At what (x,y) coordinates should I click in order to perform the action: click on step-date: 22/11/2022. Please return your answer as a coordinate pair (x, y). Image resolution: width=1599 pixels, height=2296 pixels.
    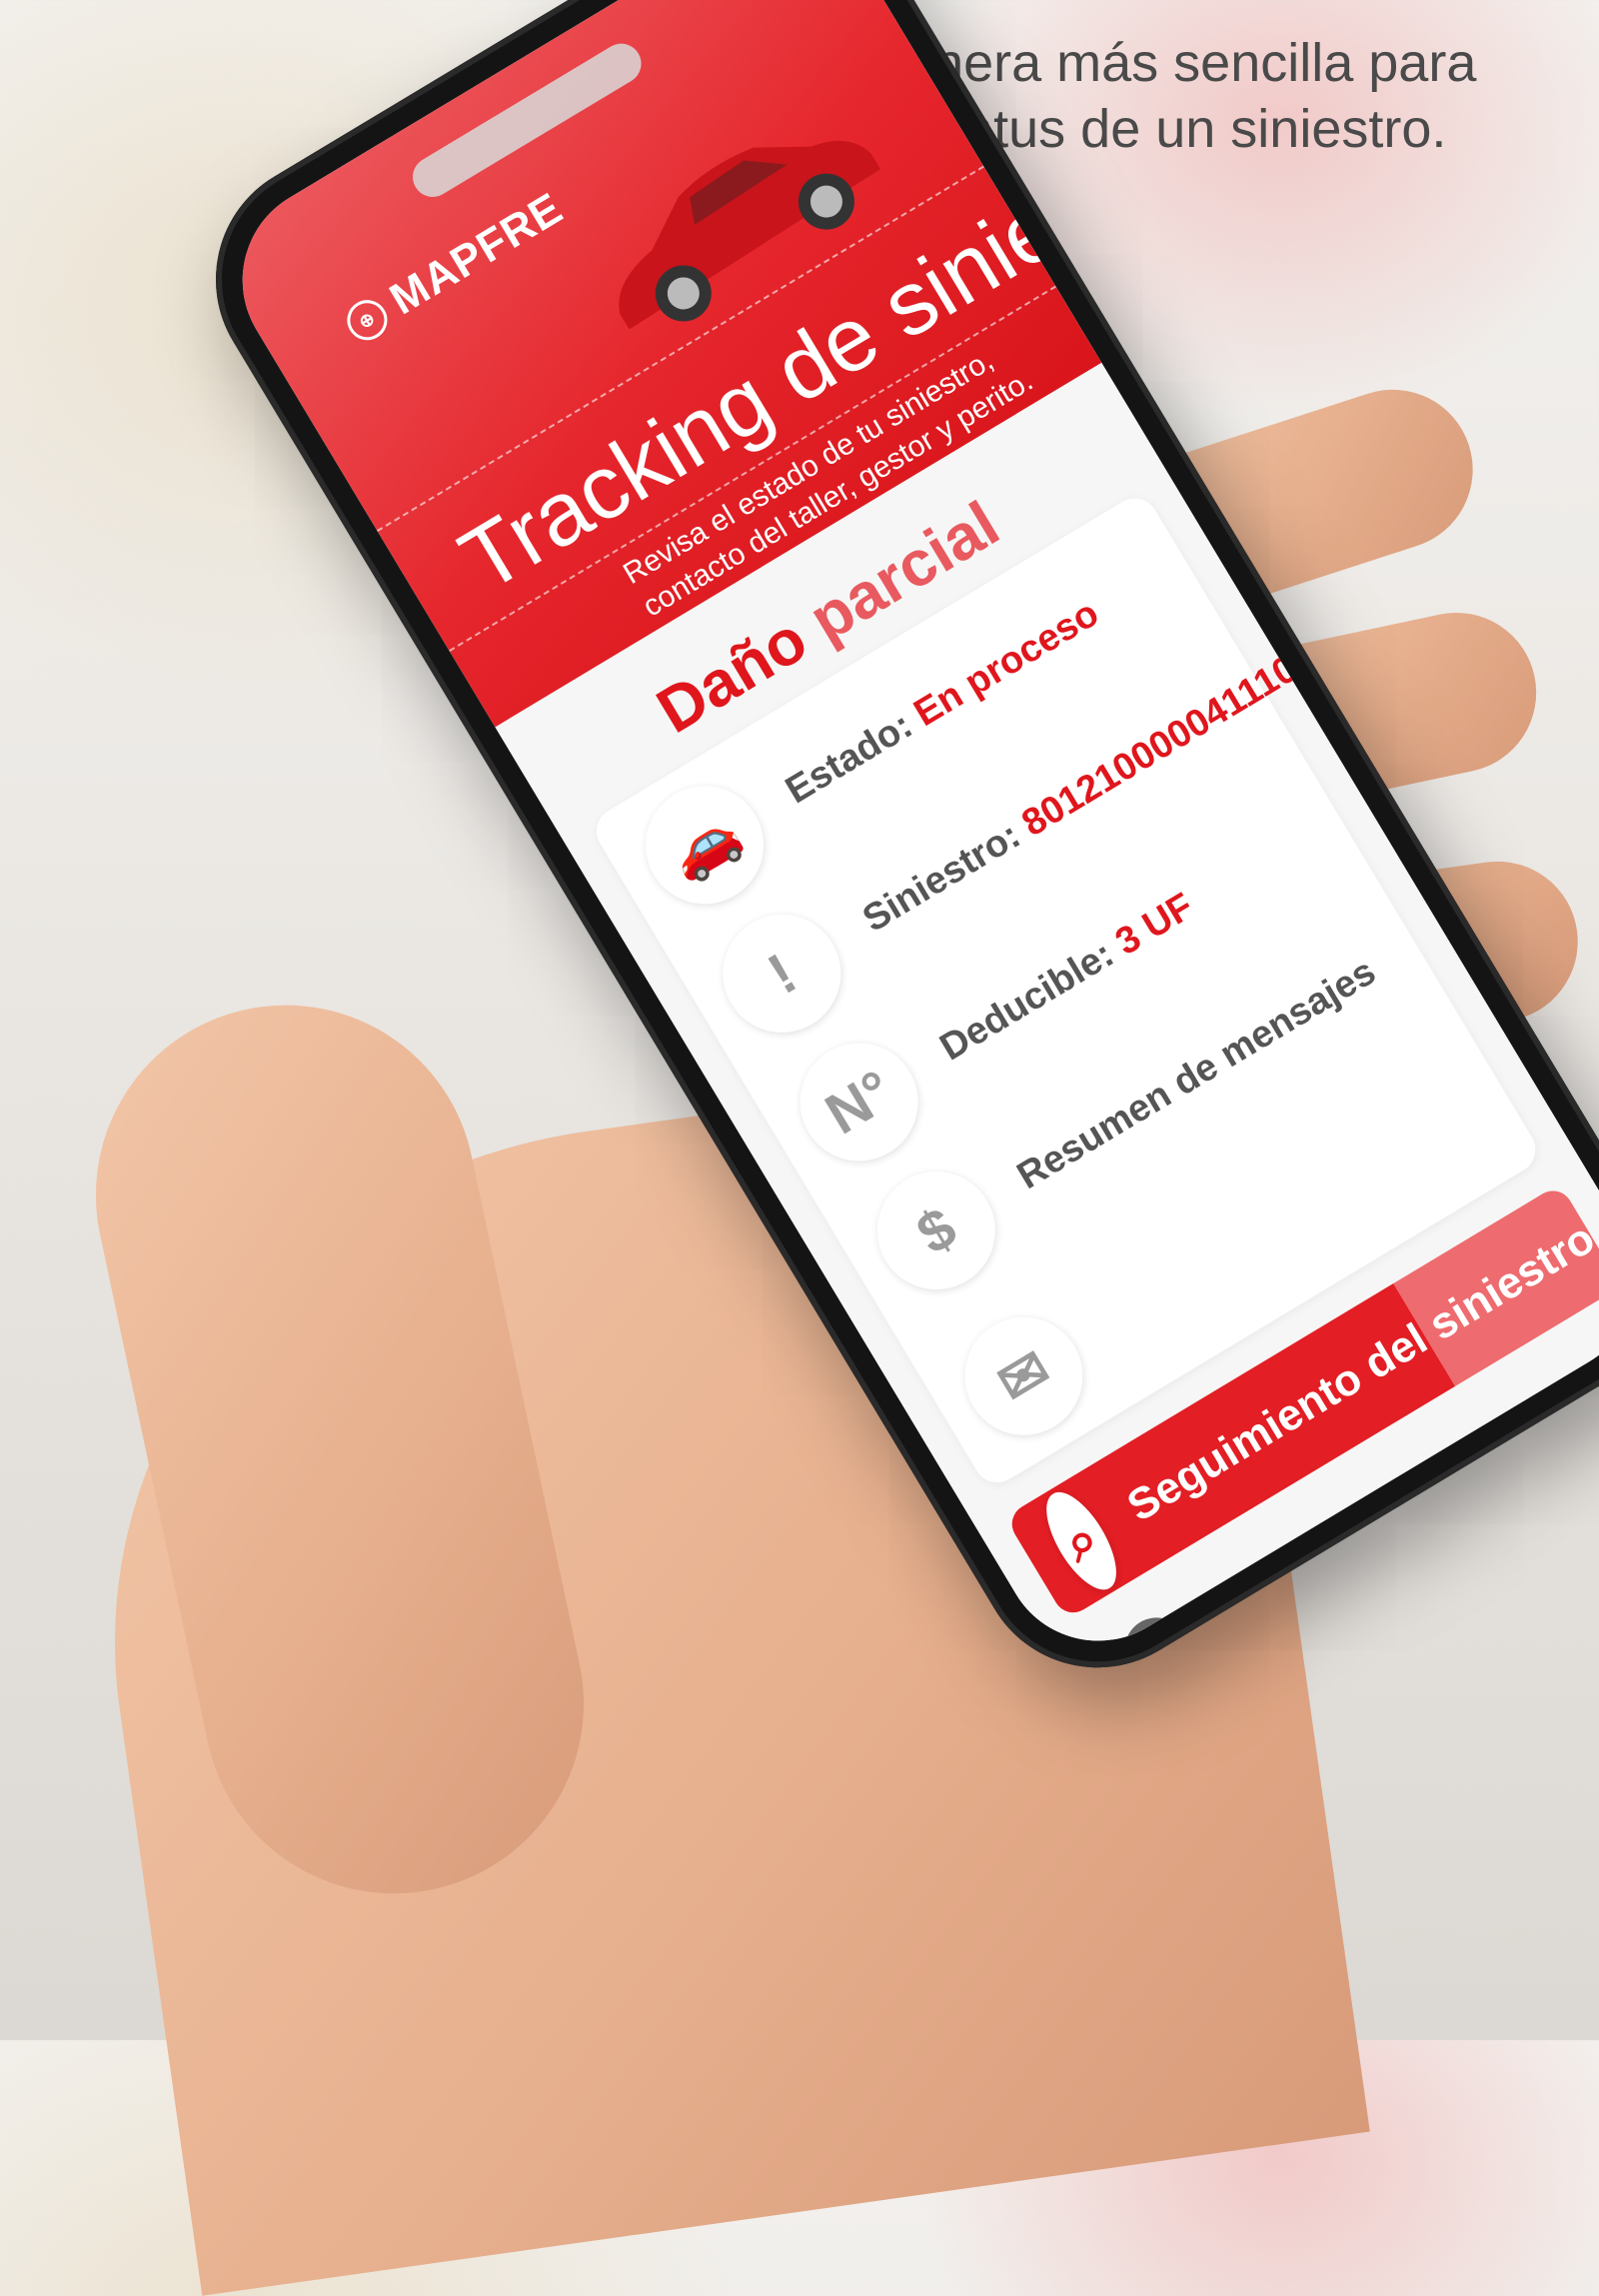
    Looking at the image, I should click on (1551, 1489).